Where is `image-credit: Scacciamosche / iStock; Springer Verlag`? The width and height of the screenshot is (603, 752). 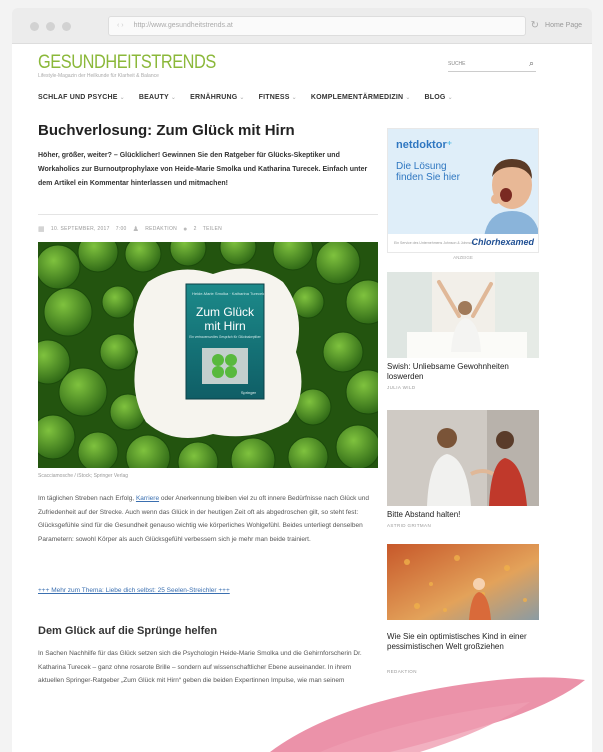
image-credit: Scacciamosche / iStock; Springer Verlag is located at coordinates (83, 476).